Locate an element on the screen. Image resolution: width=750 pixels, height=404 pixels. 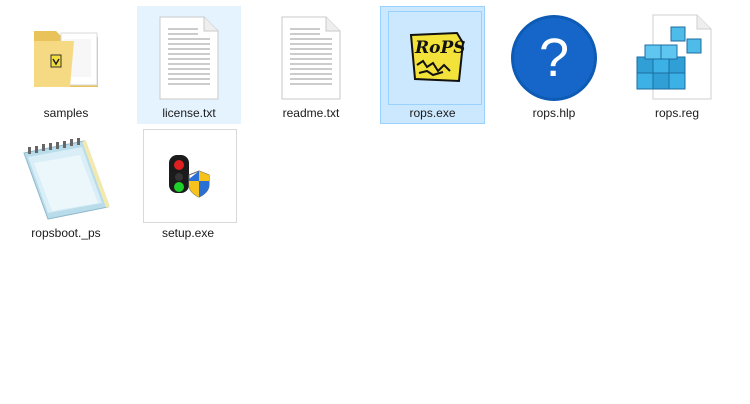
file-label: rops.exe is located at coordinates (432, 113).